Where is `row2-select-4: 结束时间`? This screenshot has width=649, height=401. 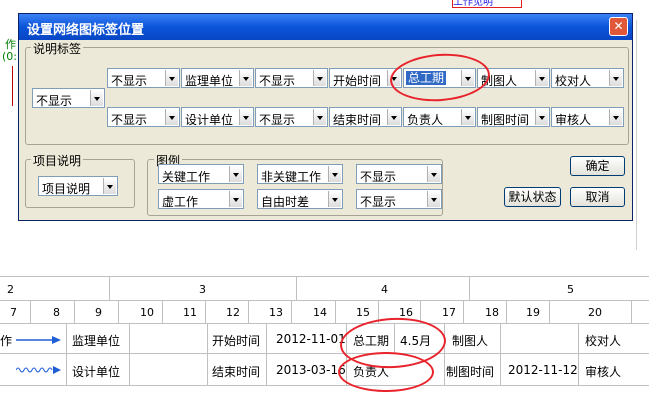
row2-select-4: 结束时间 is located at coordinates (365, 117).